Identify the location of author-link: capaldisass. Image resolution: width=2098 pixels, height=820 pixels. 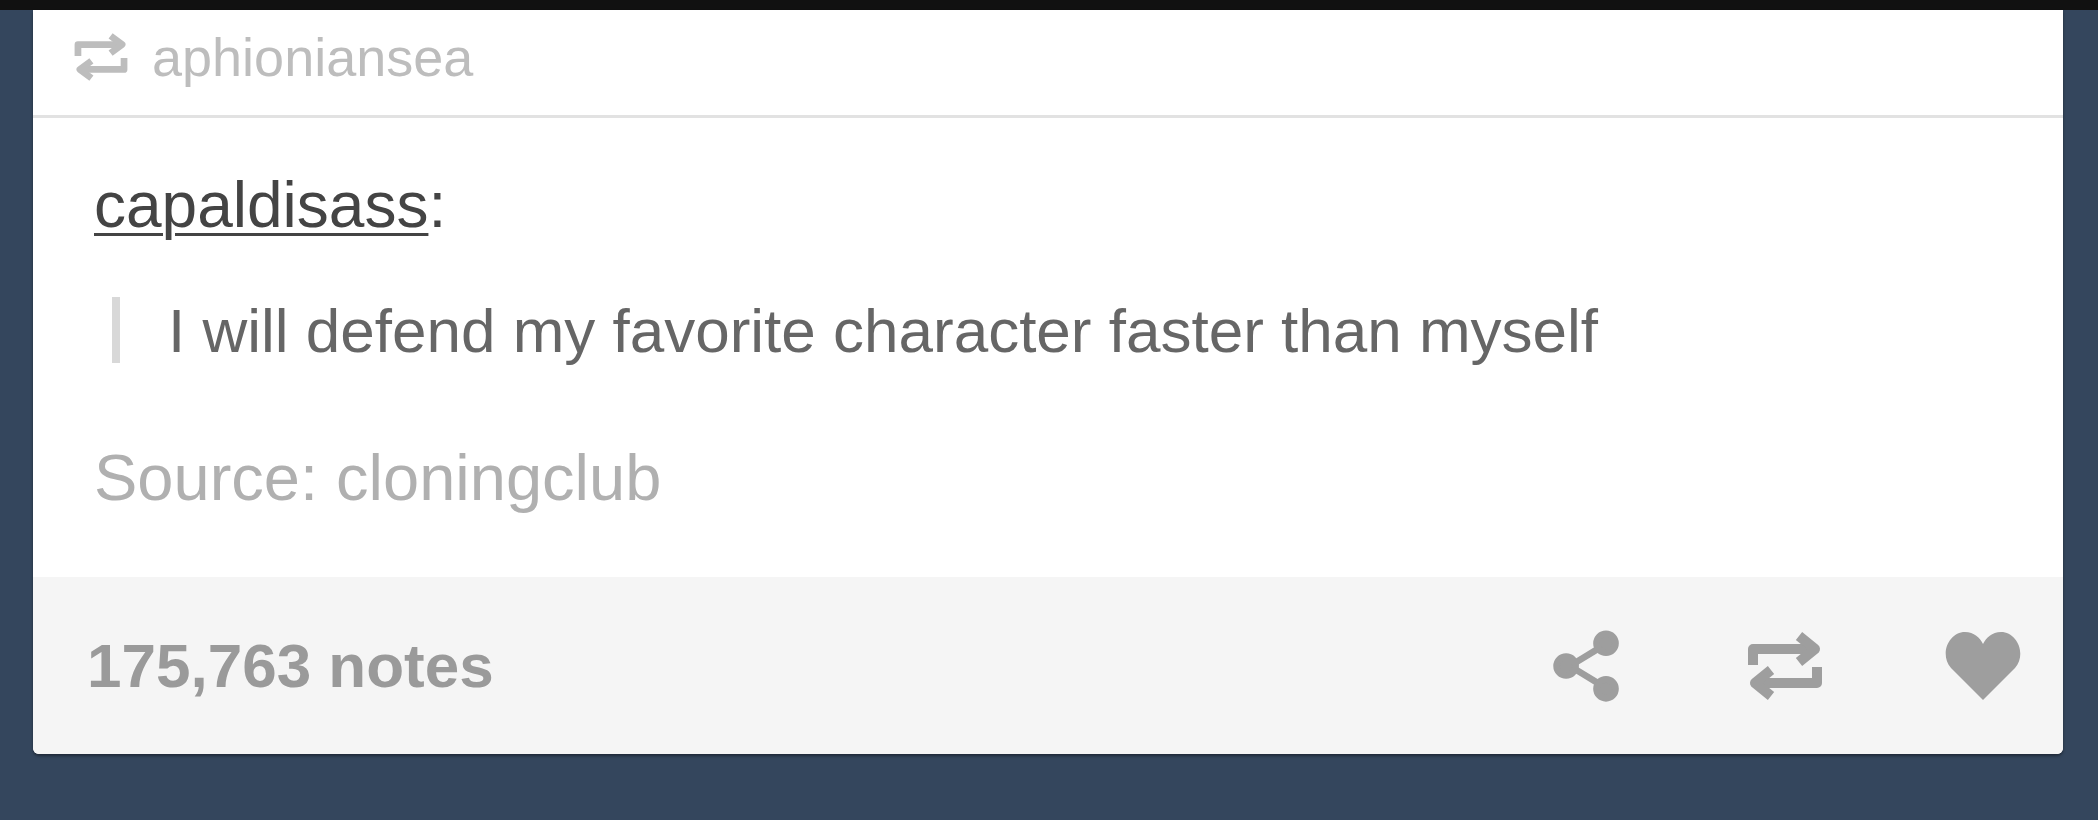
(261, 205).